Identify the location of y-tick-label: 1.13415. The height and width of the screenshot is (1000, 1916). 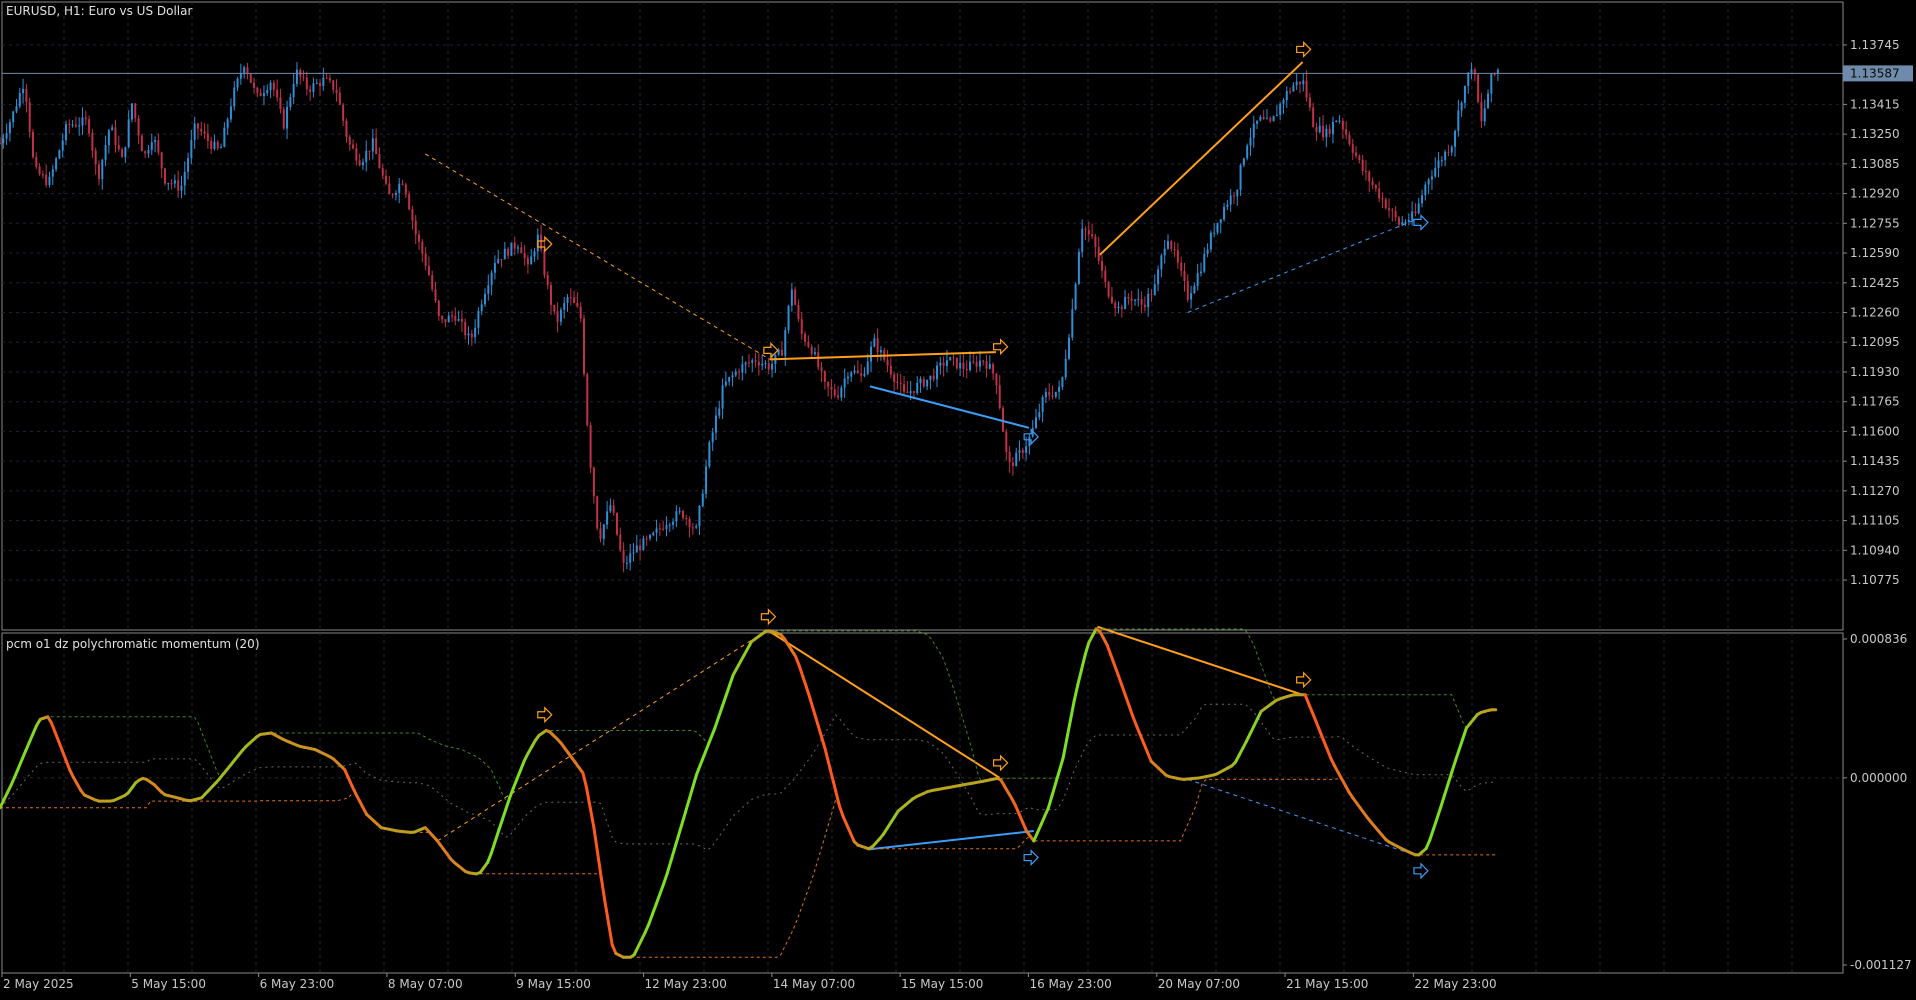
(1875, 104).